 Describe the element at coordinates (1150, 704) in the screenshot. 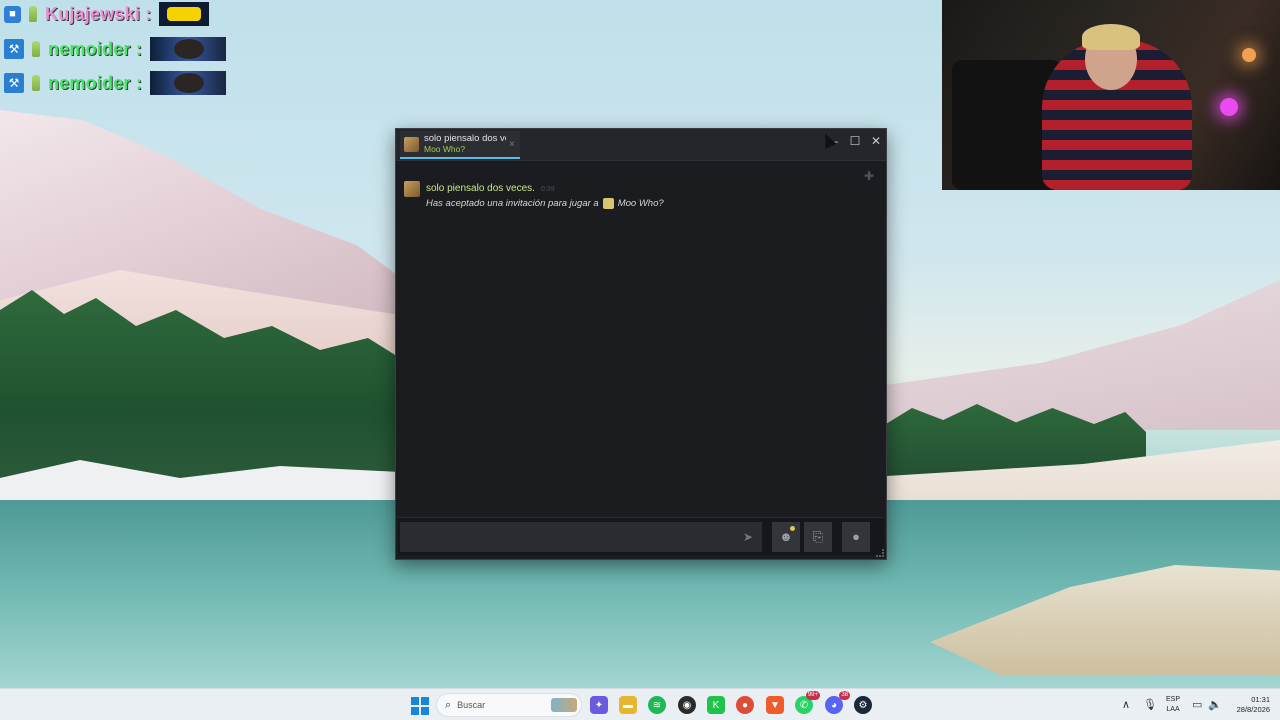

I see `microphone-tray-icon: 🎙` at that location.